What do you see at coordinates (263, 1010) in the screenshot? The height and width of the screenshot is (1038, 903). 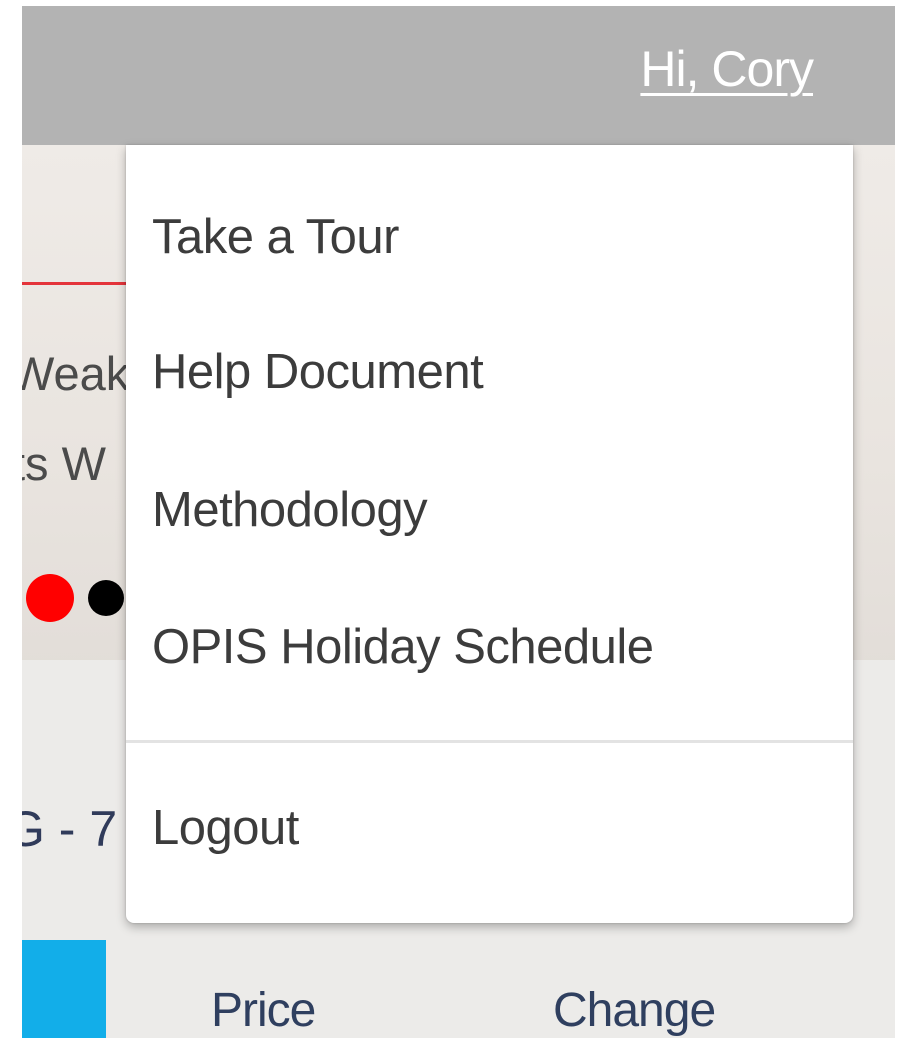 I see `price-column-header: Price` at bounding box center [263, 1010].